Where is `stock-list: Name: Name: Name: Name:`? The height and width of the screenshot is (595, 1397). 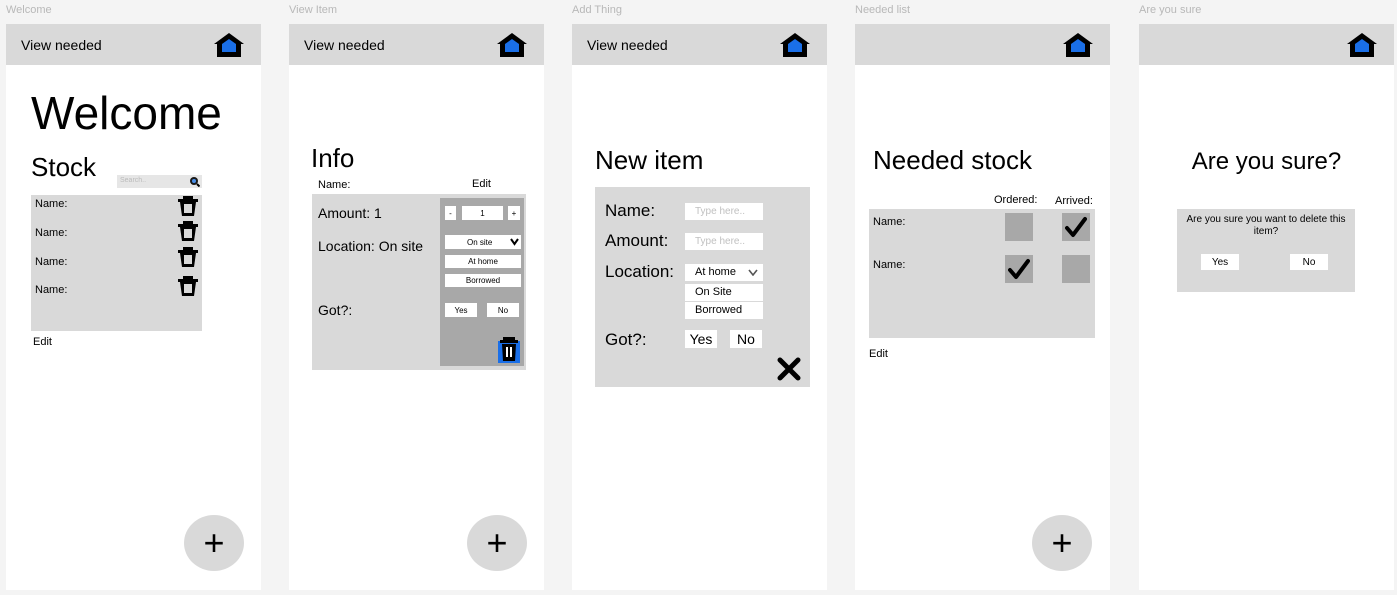
stock-list: Name: Name: Name: Name: is located at coordinates (116, 263).